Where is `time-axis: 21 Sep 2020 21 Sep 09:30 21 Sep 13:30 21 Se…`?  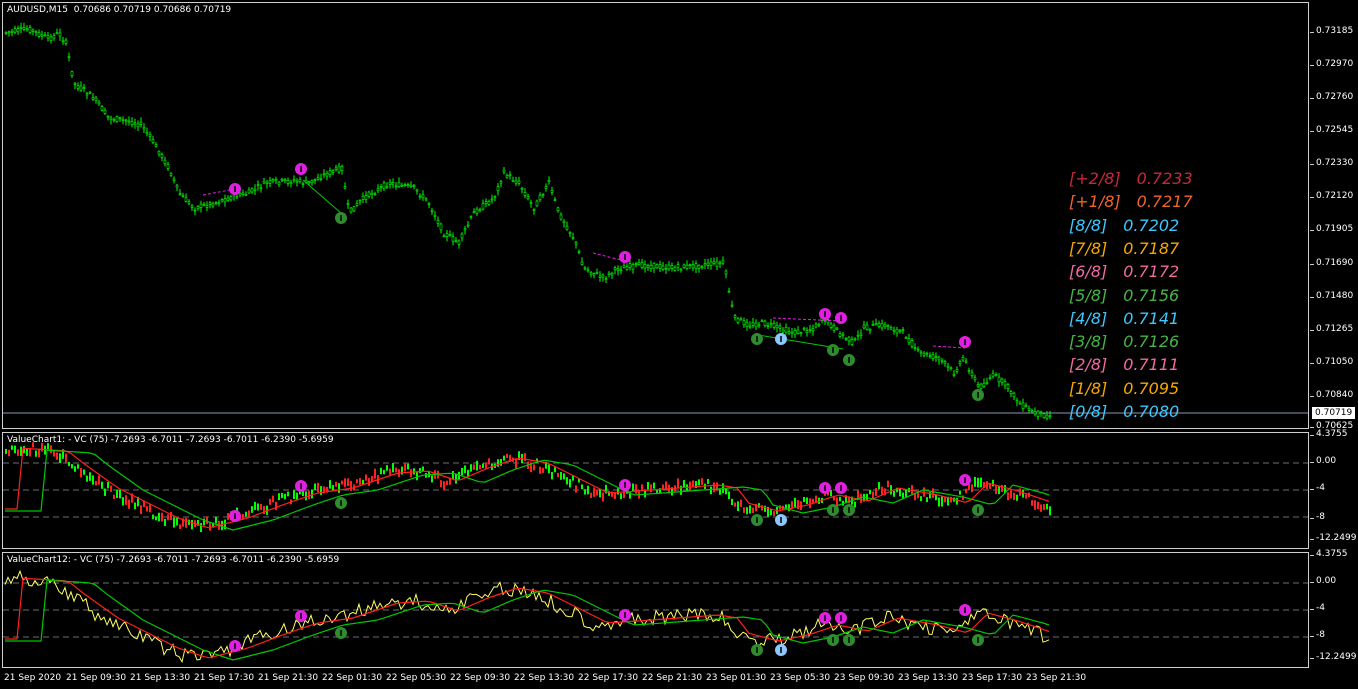 time-axis: 21 Sep 2020 21 Sep 09:30 21 Sep 13:30 21 Se… is located at coordinates (655, 679).